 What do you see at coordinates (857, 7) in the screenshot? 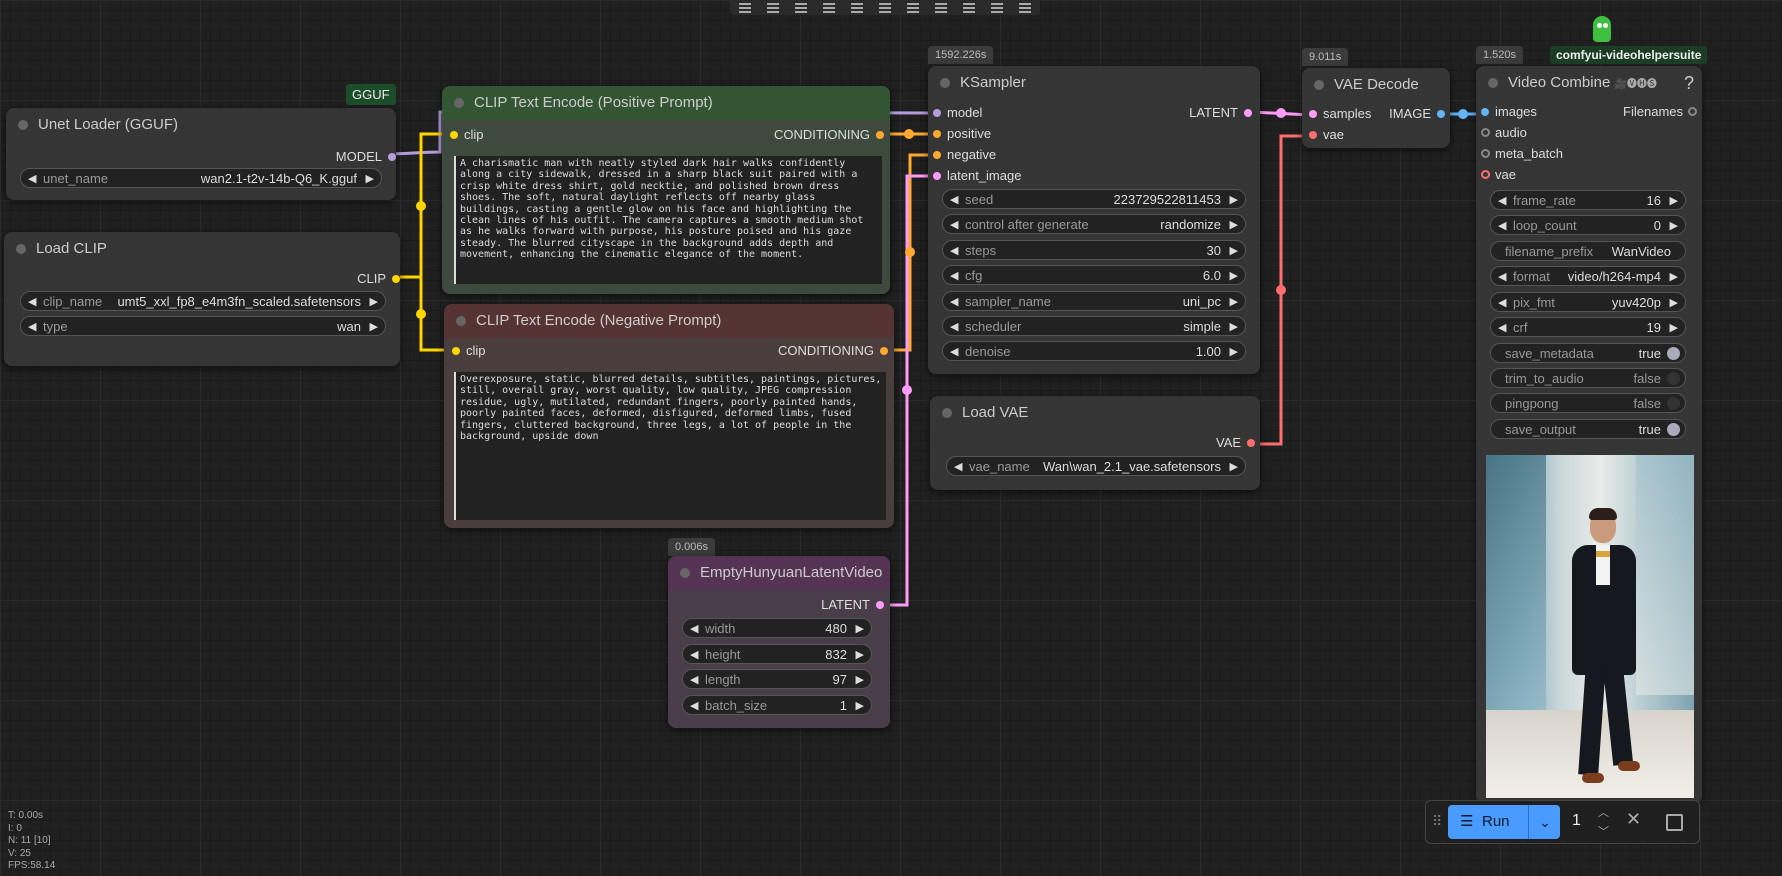
I see `align-middle-icon` at bounding box center [857, 7].